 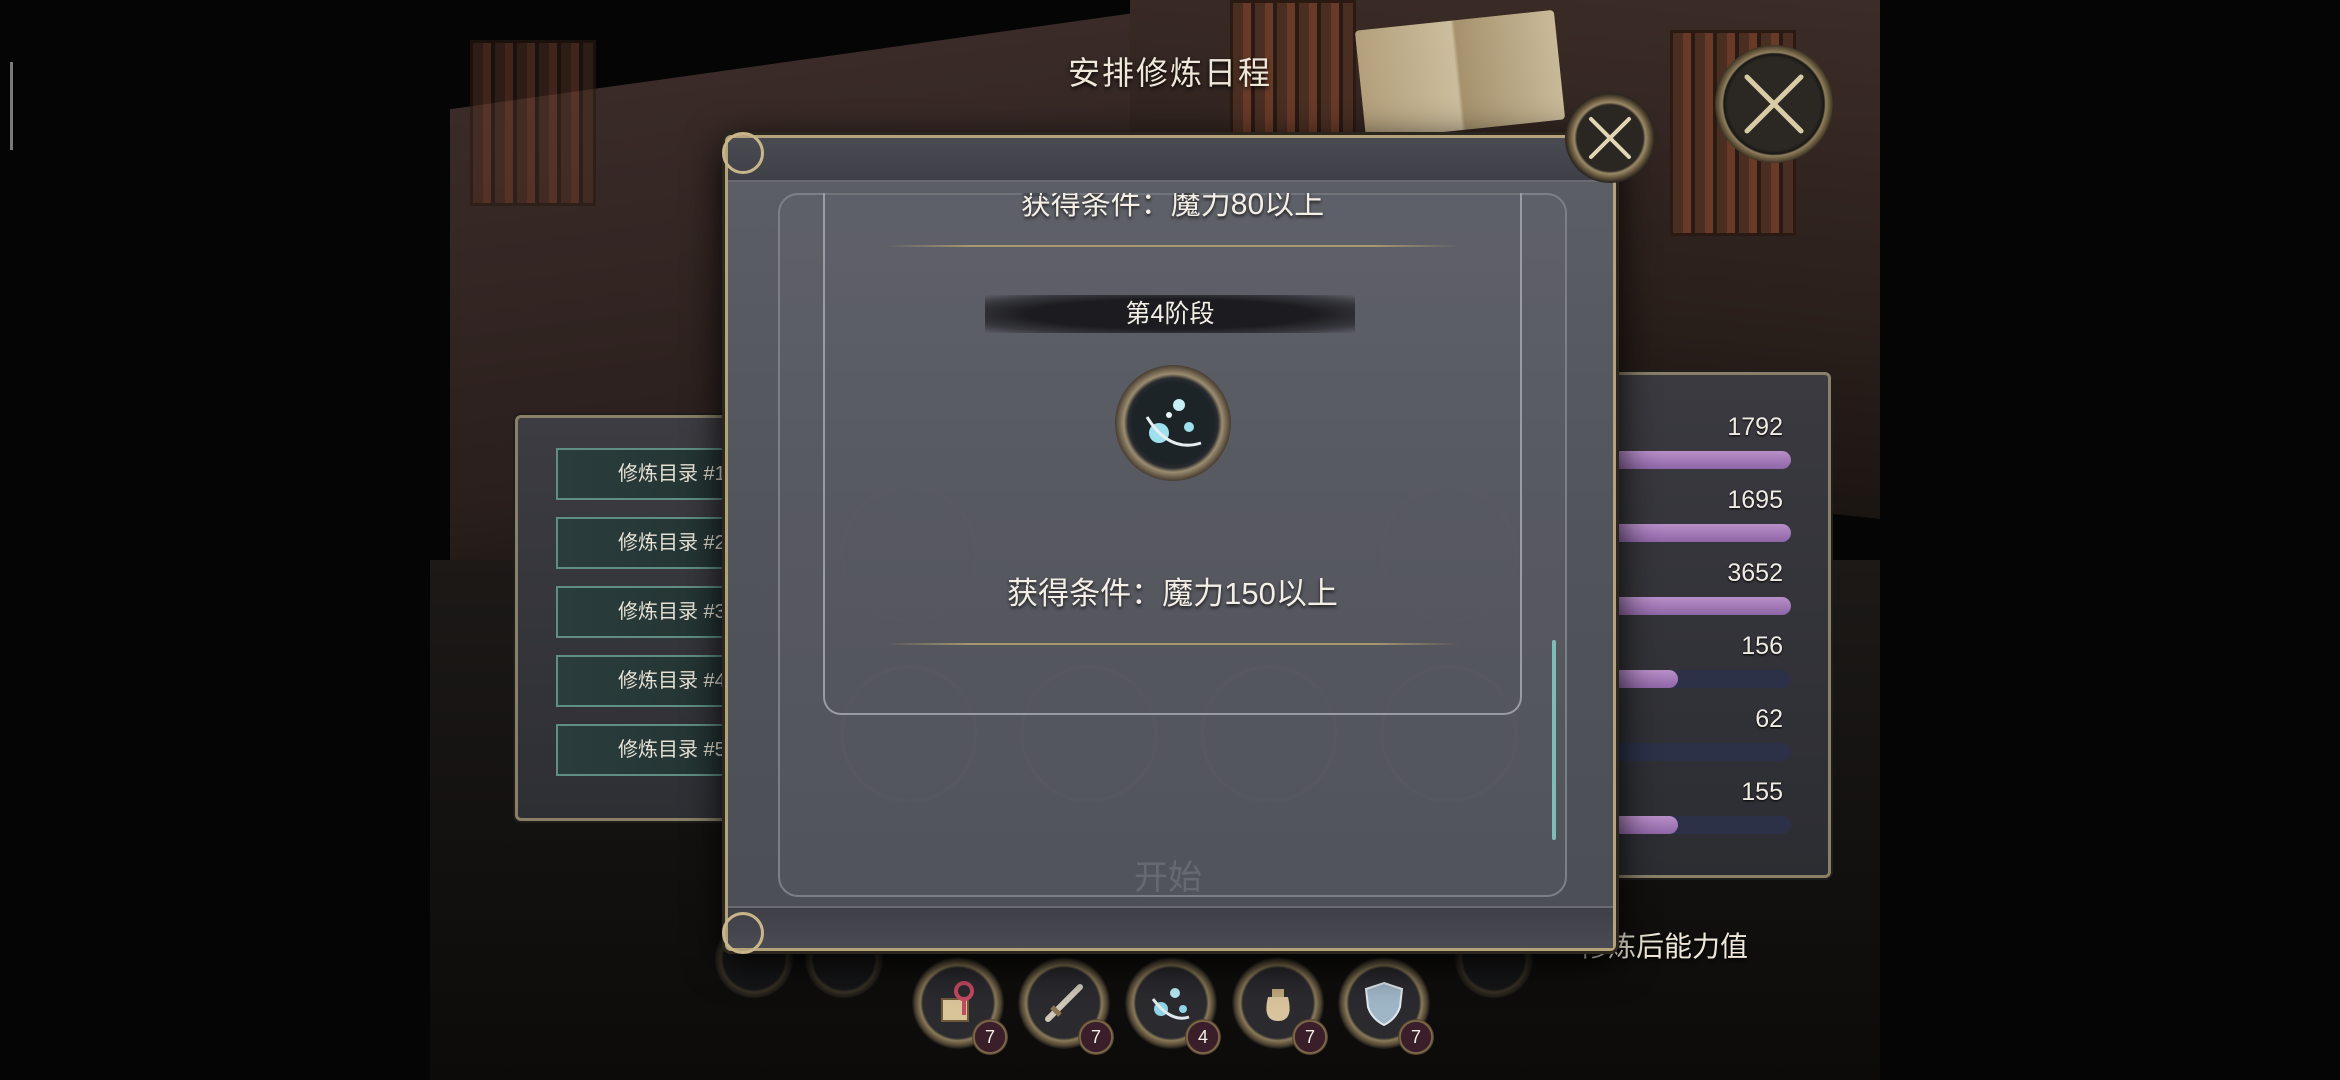 I want to click on catalog-panel: 修炼目录 #1 修炼目录 #2 修炼目录 #3 修炼目录 #4 修炼目录 #5, so click(x=635, y=618).